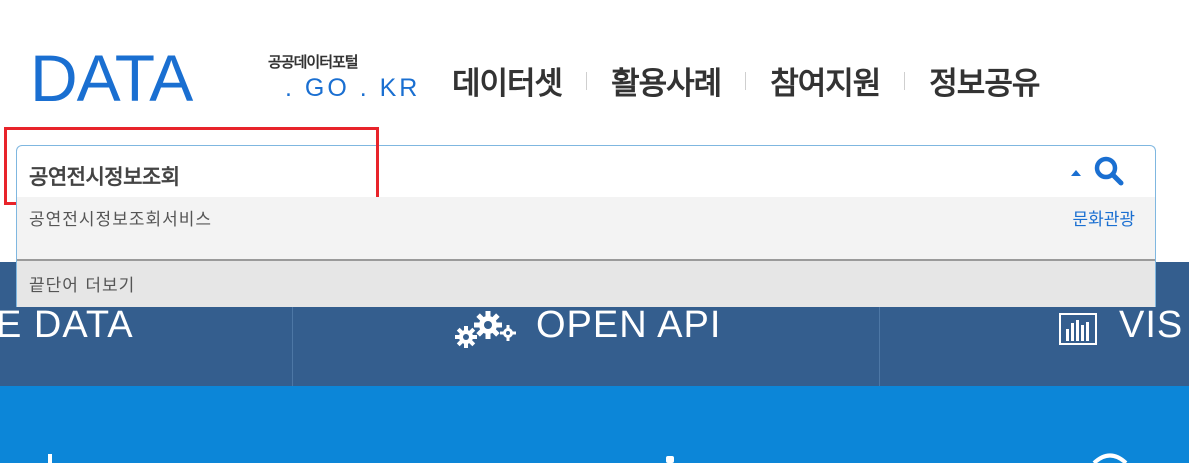 The width and height of the screenshot is (1189, 463). Describe the element at coordinates (666, 80) in the screenshot. I see `nav-item-use-cases: 활용사례` at that location.